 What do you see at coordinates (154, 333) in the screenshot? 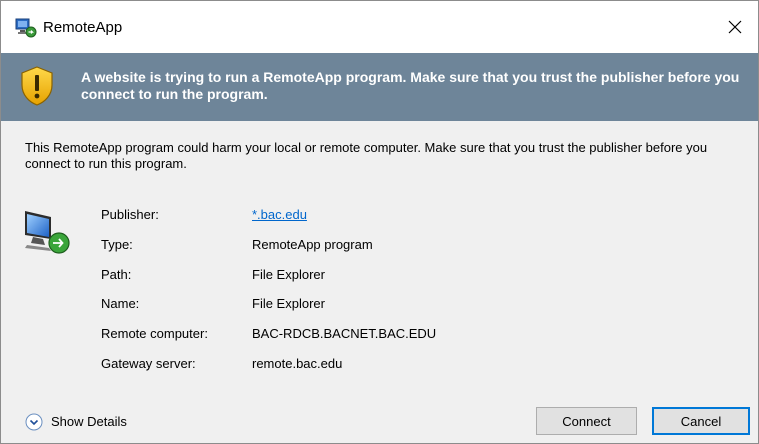
I see `remote-computer-label: Remote computer:` at bounding box center [154, 333].